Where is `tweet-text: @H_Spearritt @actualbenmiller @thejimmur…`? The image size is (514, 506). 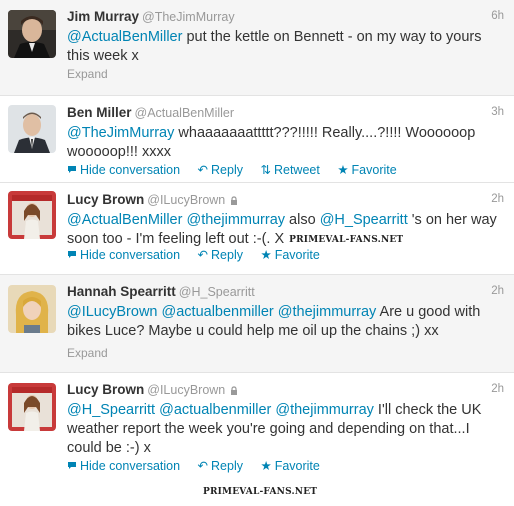 tweet-text: @H_Spearritt @actualbenmiller @thejimmur… is located at coordinates (287, 429).